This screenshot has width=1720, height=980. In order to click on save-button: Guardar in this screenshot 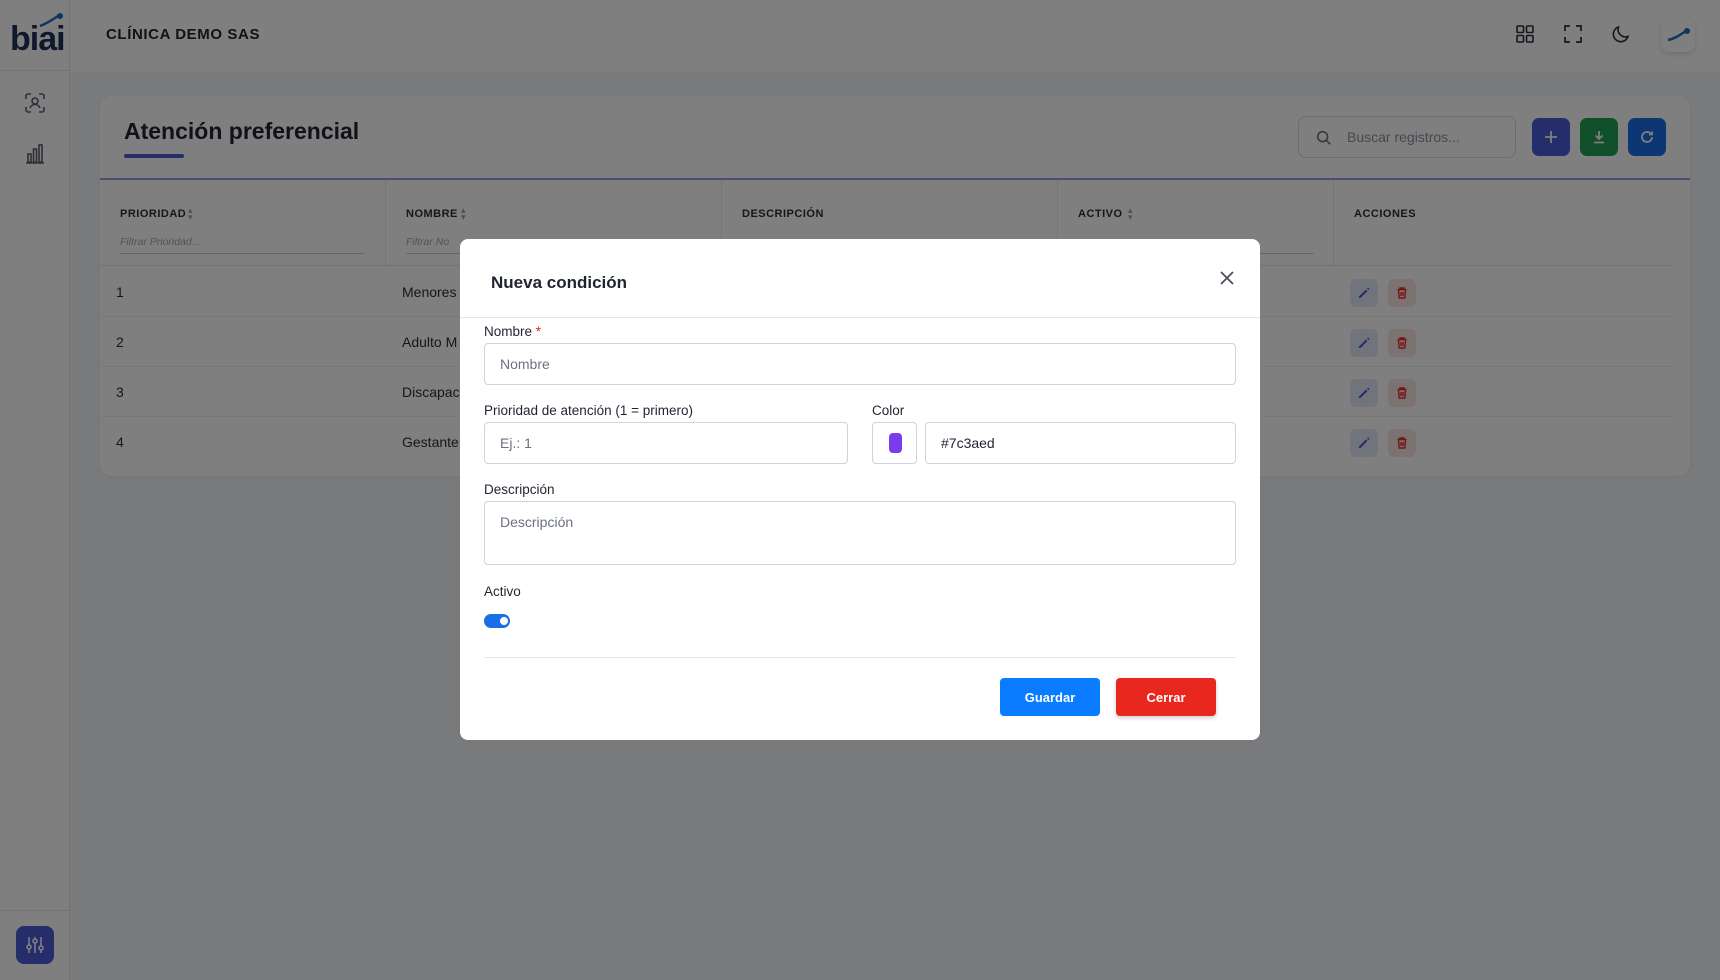, I will do `click(1050, 697)`.